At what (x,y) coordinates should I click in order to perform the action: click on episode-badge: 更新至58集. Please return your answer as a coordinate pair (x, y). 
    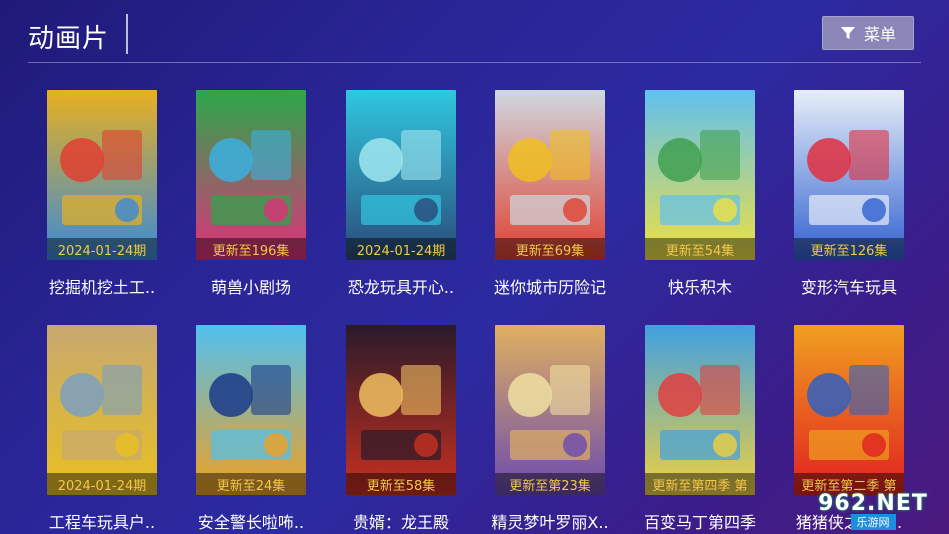
    Looking at the image, I should click on (401, 484).